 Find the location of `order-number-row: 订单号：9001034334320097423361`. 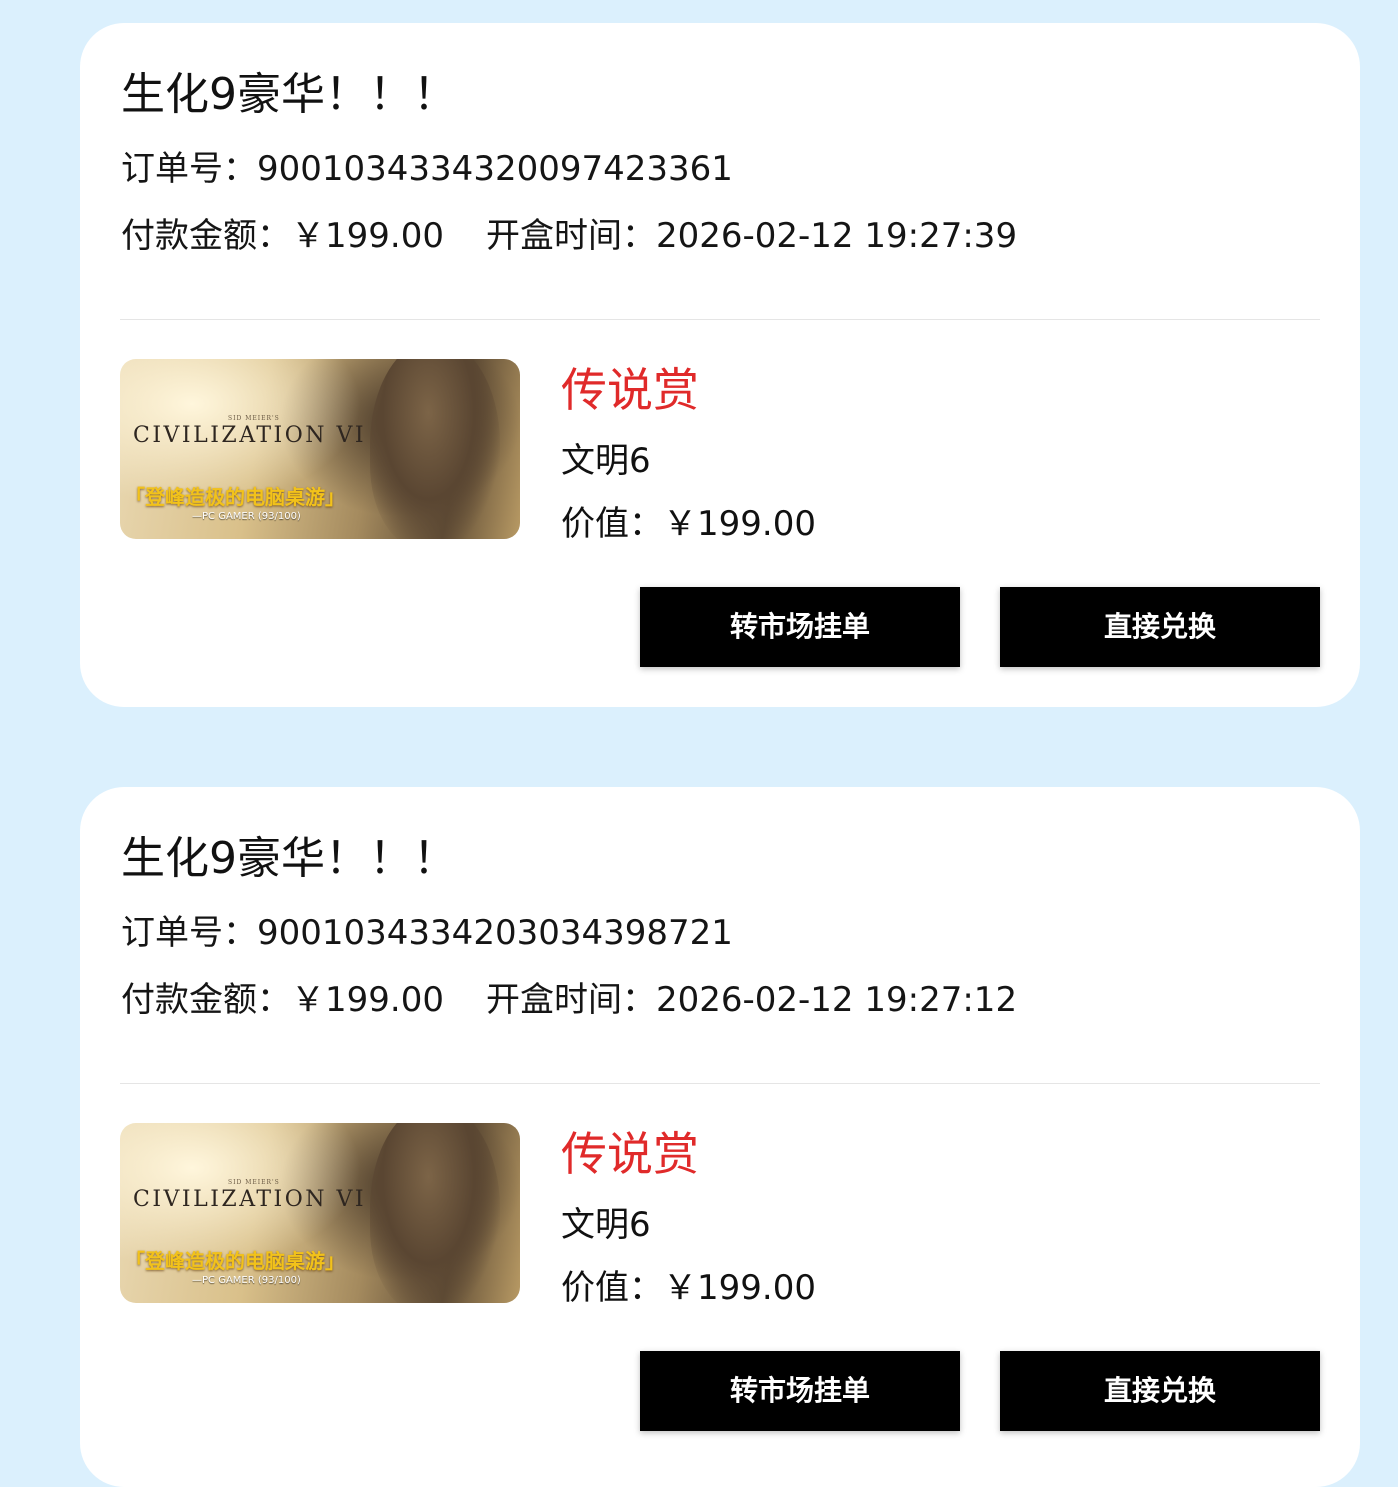

order-number-row: 订单号：9001034334320097423361 is located at coordinates (427, 169).